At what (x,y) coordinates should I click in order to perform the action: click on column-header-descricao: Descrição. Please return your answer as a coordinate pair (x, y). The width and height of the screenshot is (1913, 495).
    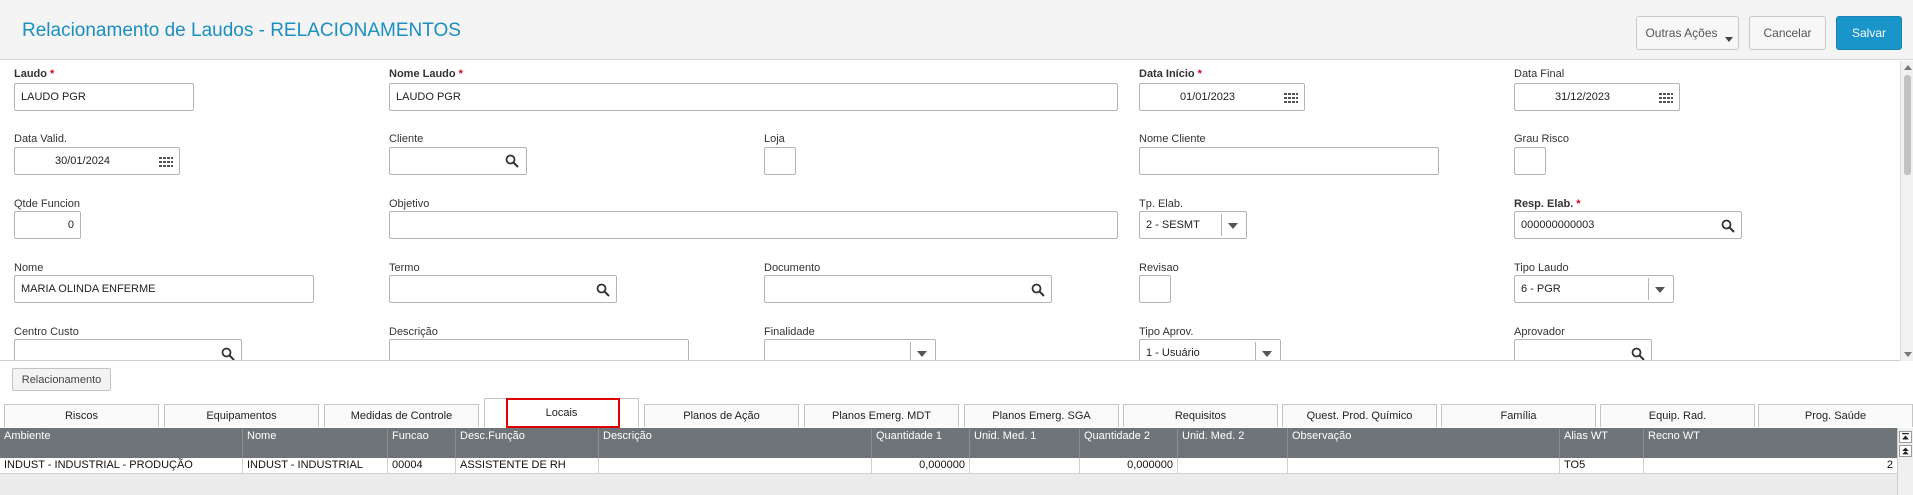
    Looking at the image, I should click on (735, 443).